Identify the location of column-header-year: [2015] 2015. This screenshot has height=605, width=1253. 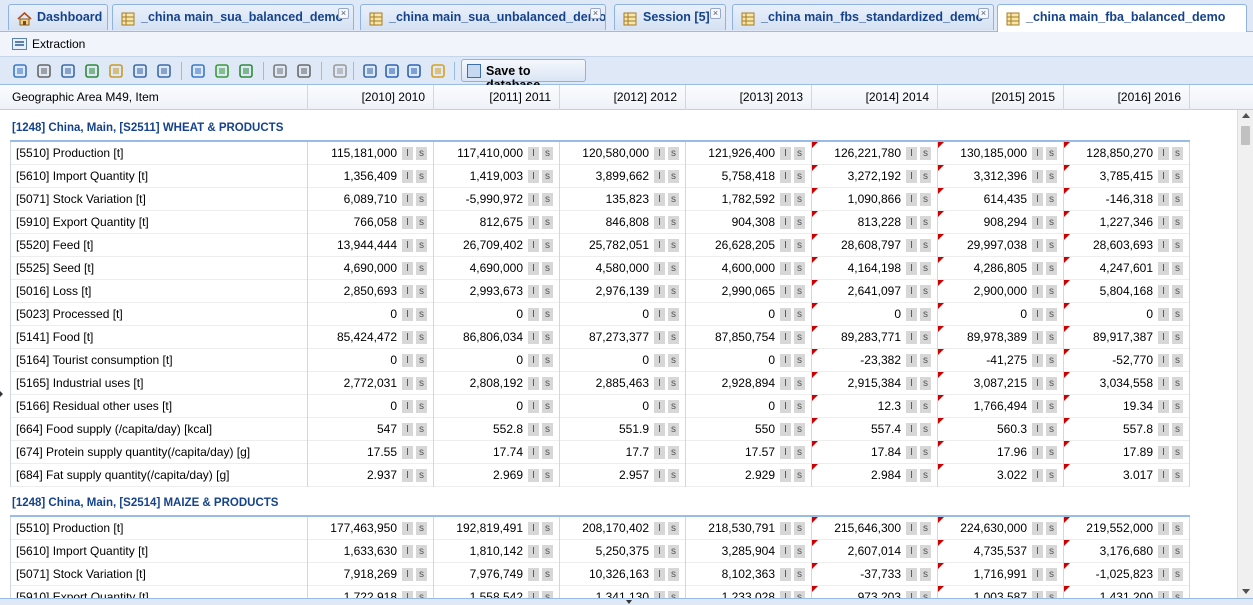
(1001, 97).